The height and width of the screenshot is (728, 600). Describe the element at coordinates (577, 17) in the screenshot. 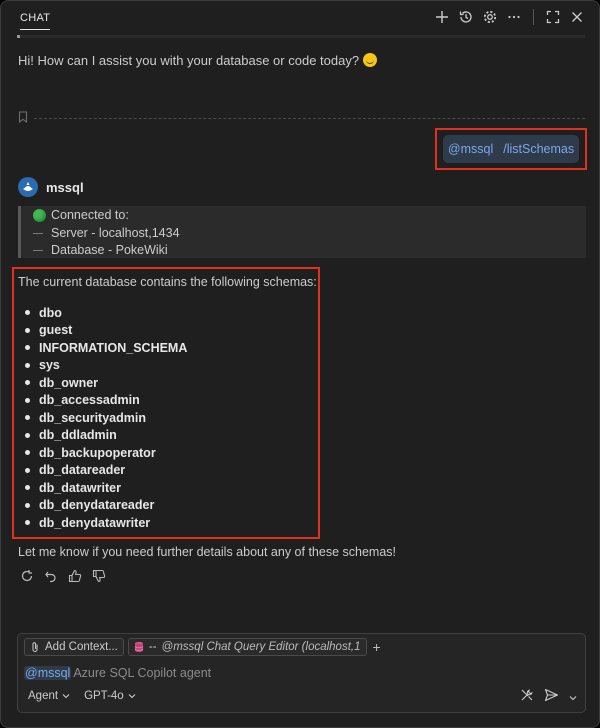

I see `close-icon` at that location.